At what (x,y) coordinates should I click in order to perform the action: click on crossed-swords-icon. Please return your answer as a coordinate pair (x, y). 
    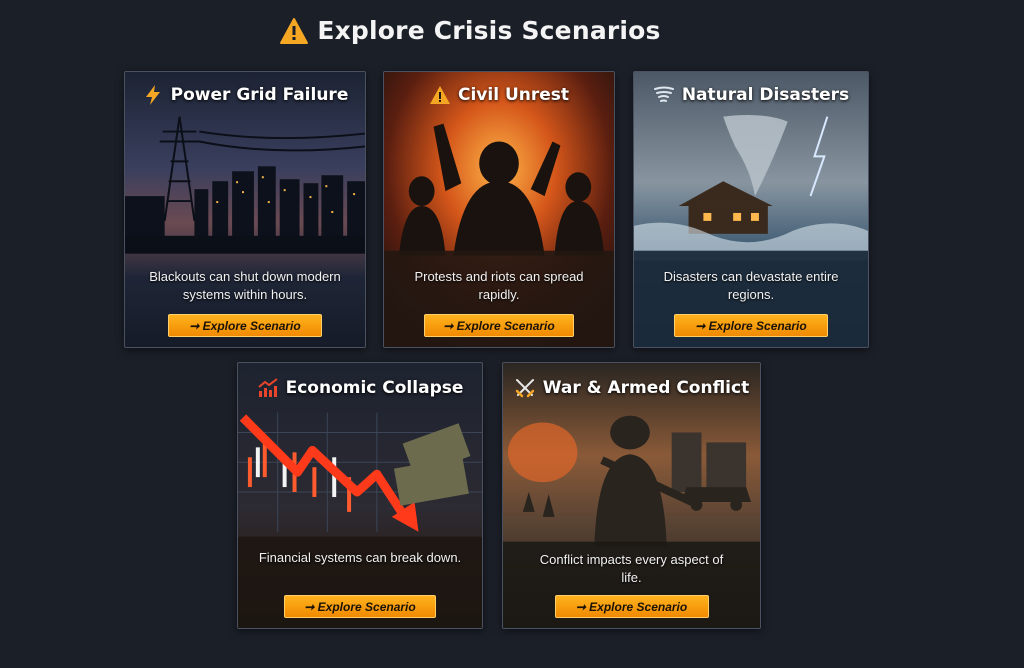
    Looking at the image, I should click on (525, 388).